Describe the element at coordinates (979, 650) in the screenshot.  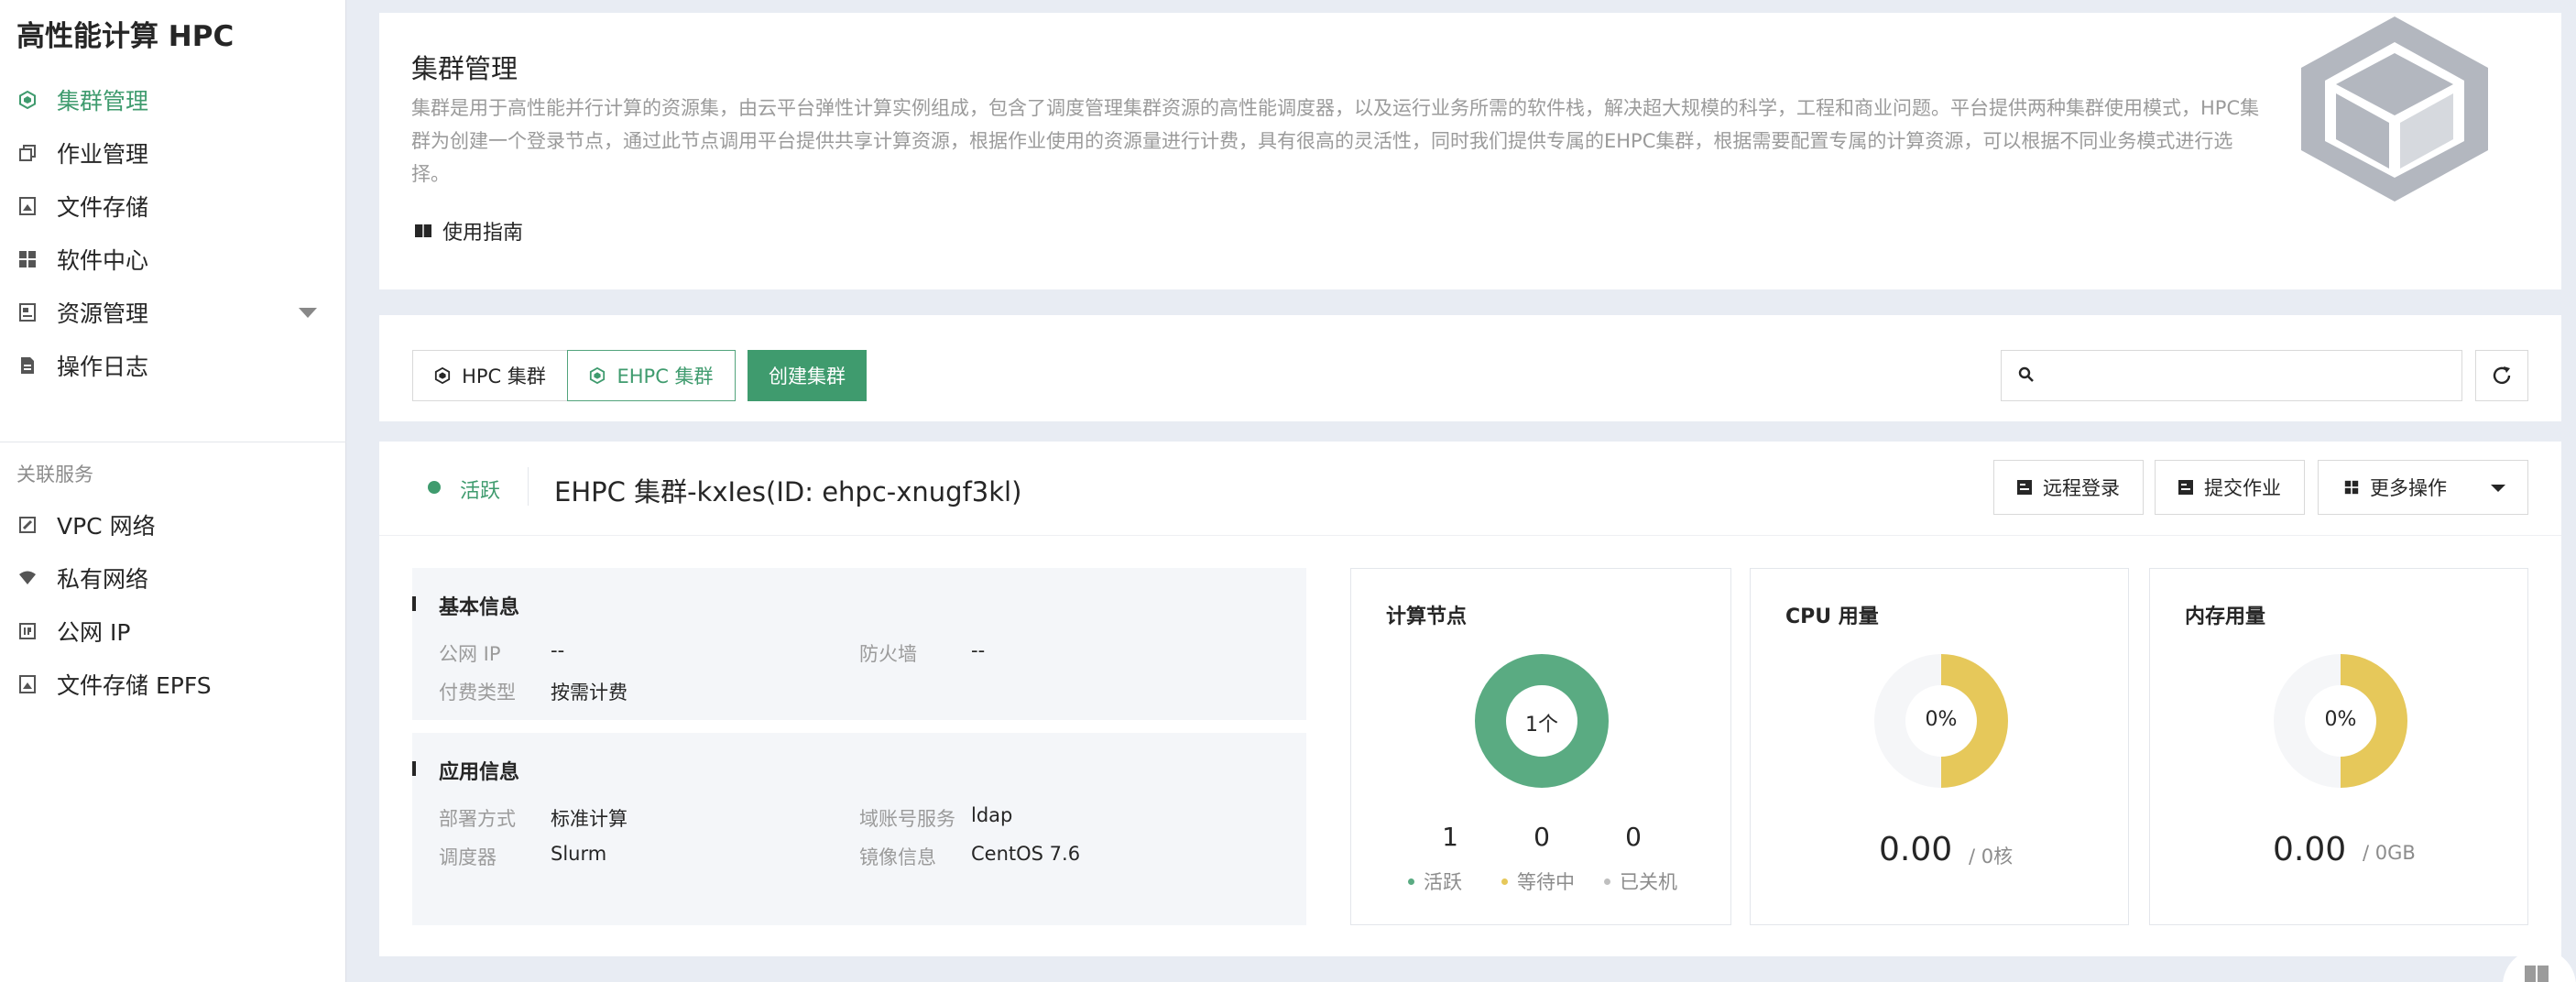
I see `firewall-value: --` at that location.